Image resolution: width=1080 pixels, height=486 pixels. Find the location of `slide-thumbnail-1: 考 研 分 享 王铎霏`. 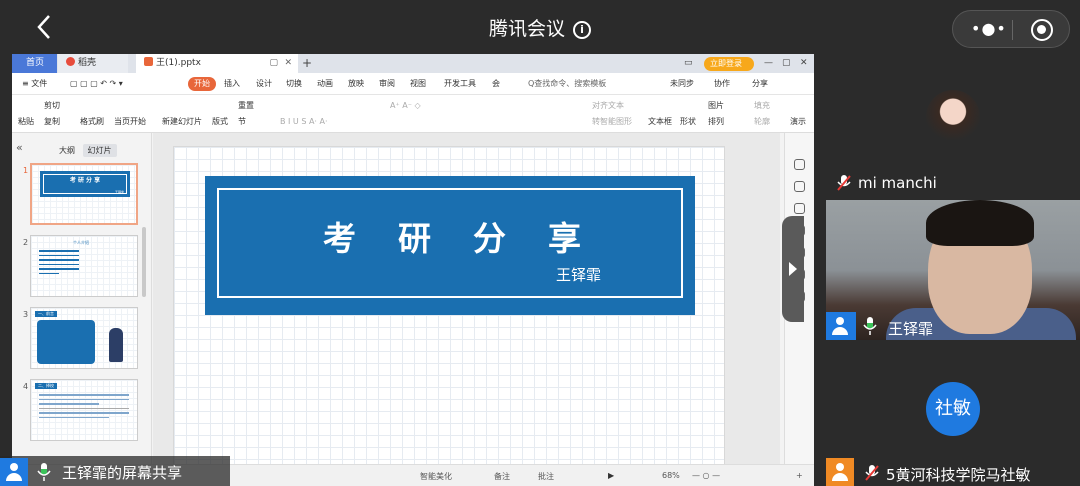

slide-thumbnail-1: 考 研 分 享 王铎霏 is located at coordinates (84, 194).